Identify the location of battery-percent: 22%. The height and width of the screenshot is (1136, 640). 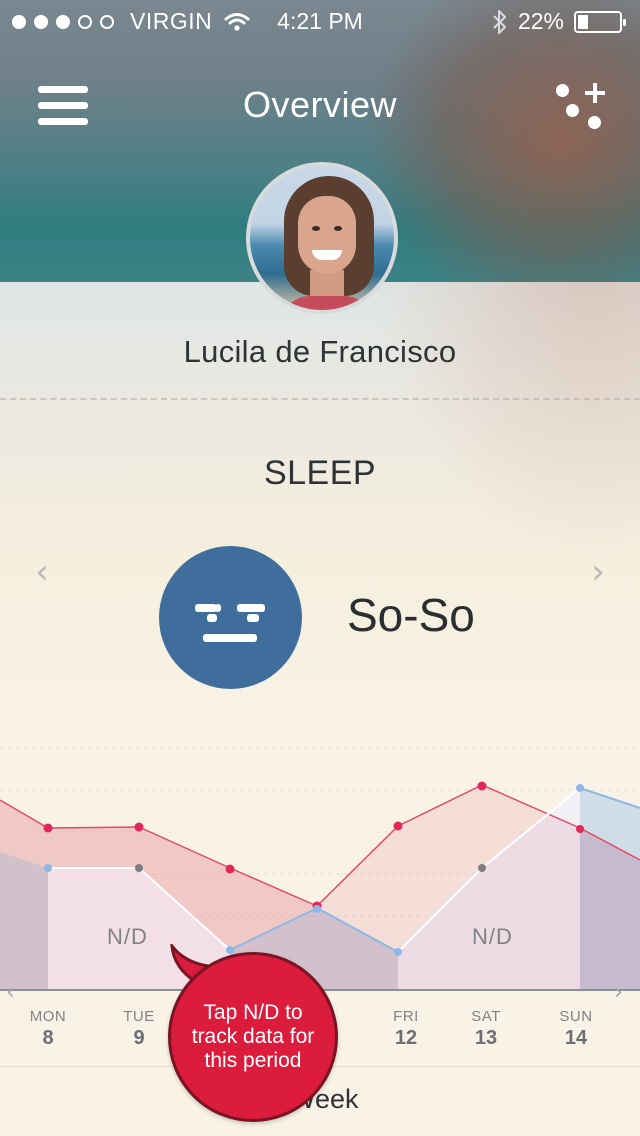
(540, 21).